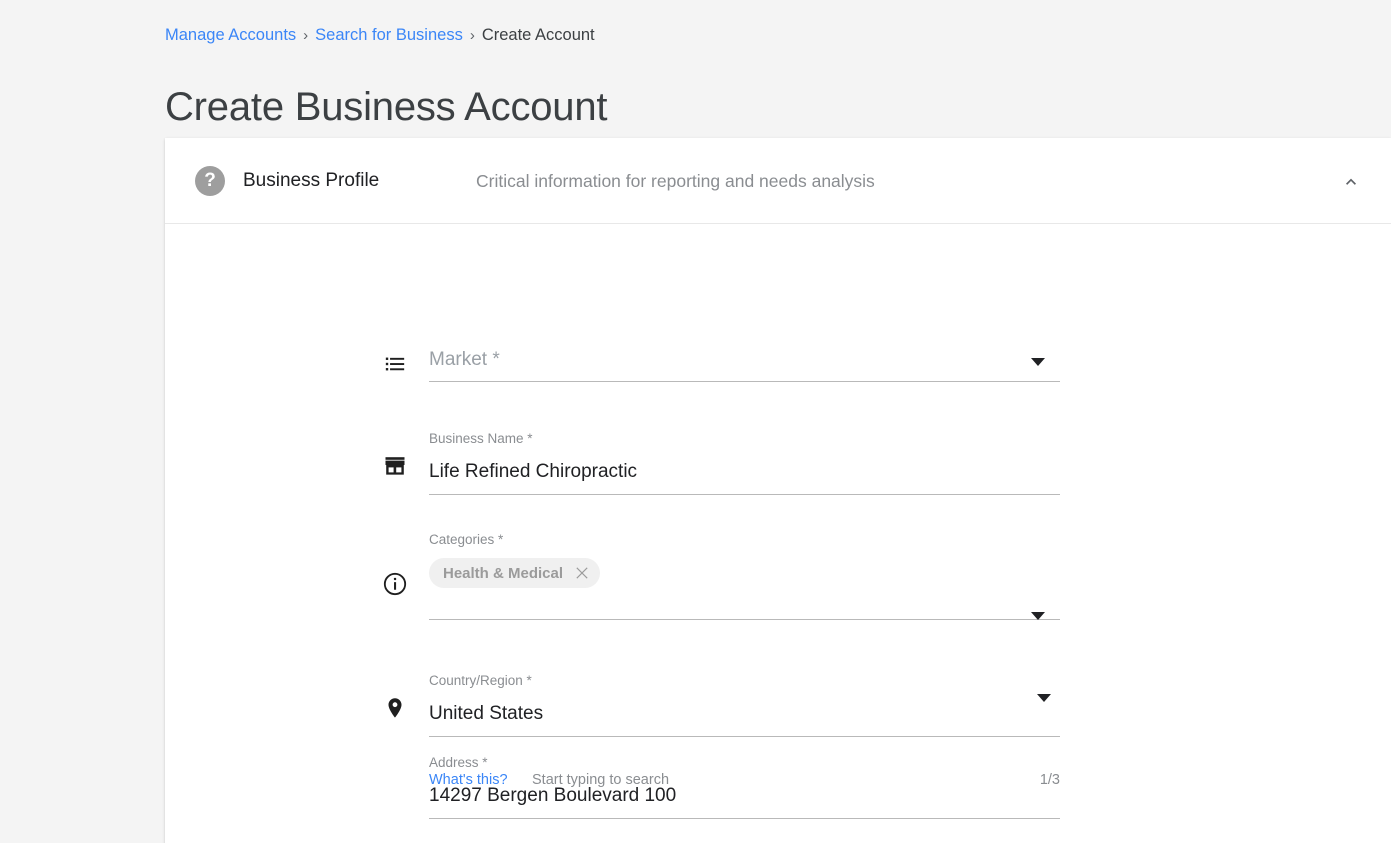 This screenshot has height=843, width=1391. I want to click on categories-chip-list: Health & Medical, so click(744, 573).